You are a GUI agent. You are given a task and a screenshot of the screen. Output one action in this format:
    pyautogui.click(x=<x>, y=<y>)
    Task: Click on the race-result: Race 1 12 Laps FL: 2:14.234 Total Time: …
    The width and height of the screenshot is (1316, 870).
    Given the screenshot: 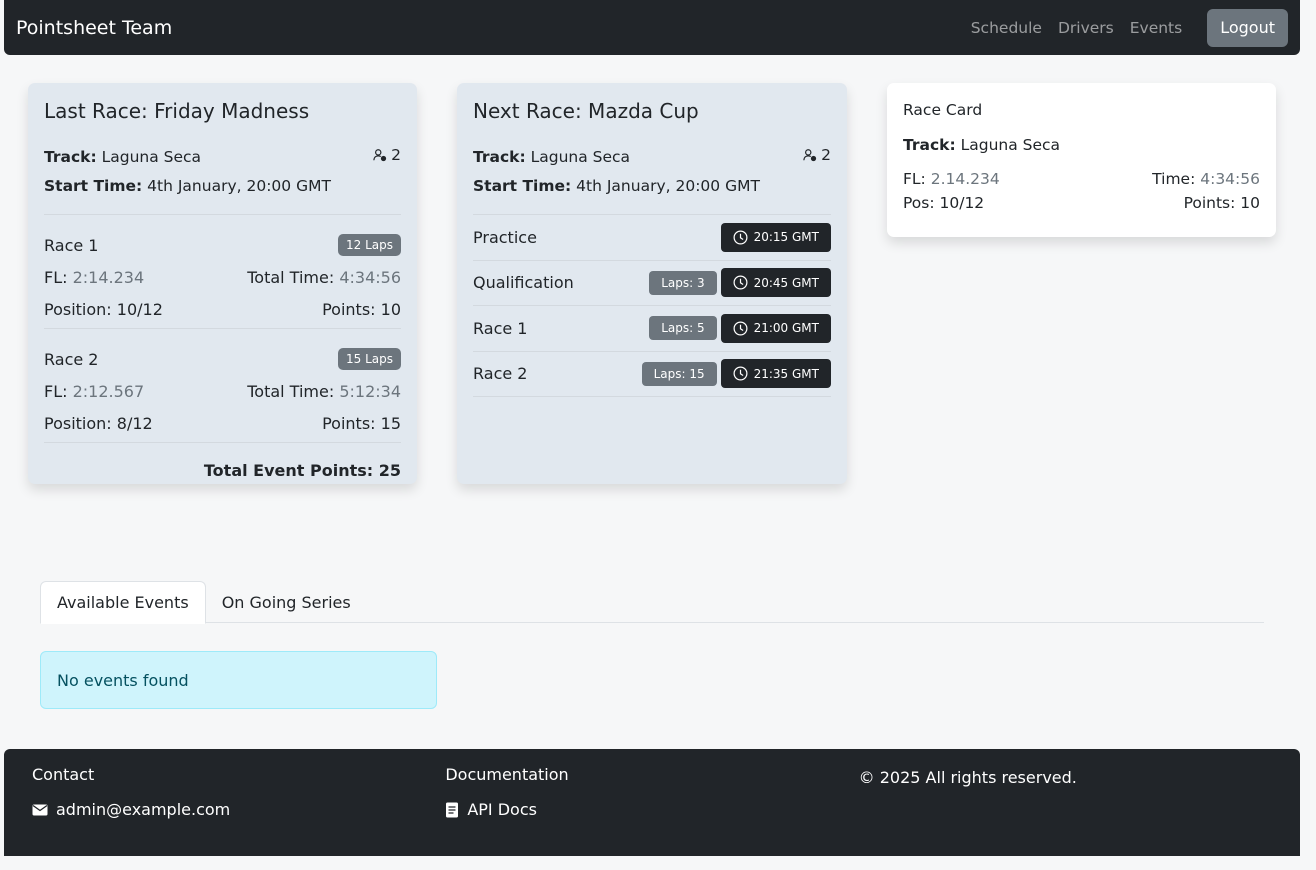 What is the action you would take?
    pyautogui.click(x=222, y=277)
    